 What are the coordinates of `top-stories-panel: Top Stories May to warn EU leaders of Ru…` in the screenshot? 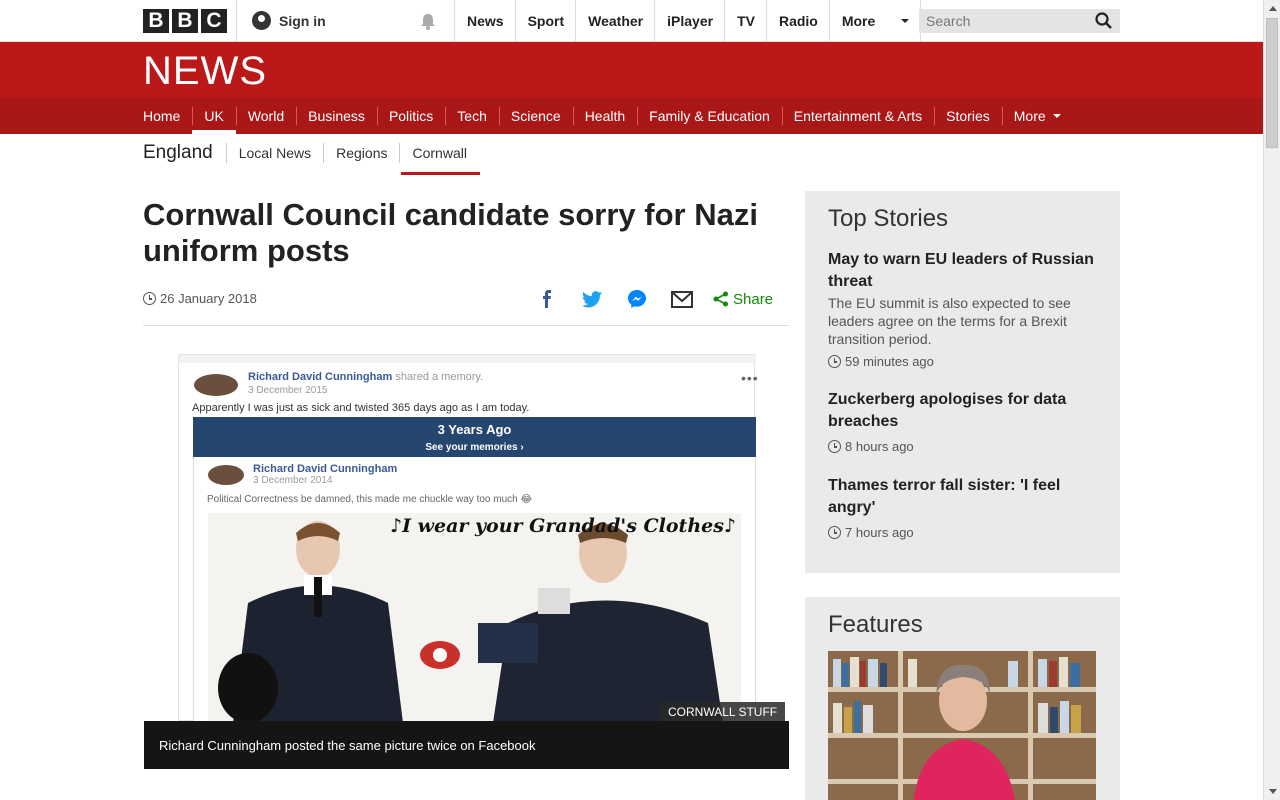 It's located at (962, 382).